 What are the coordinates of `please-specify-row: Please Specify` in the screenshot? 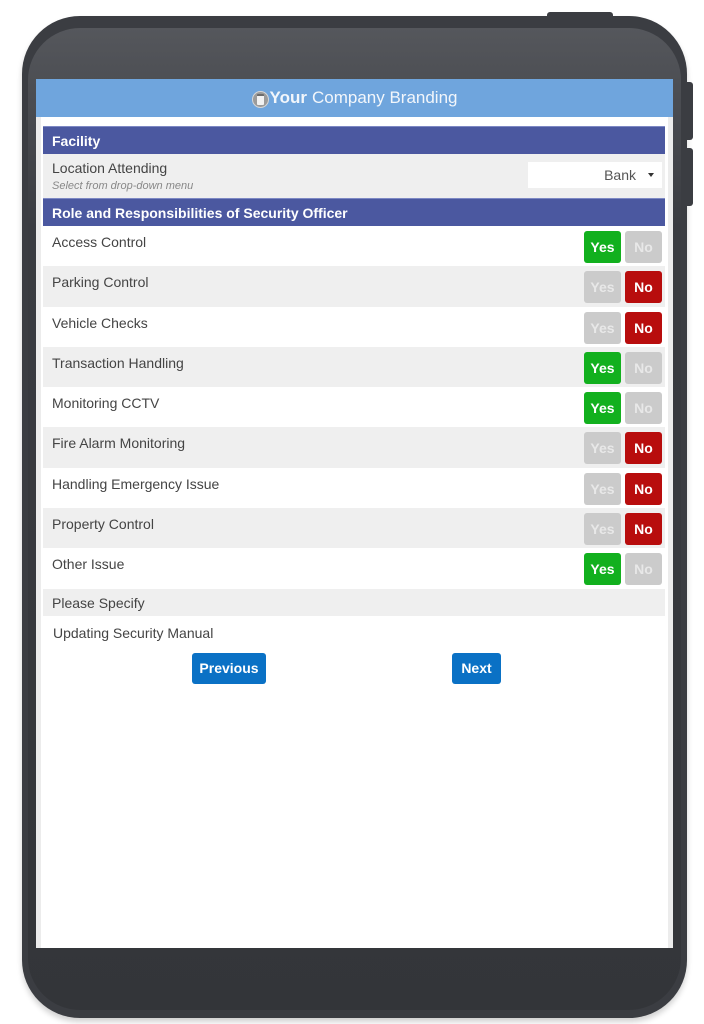 It's located at (354, 602).